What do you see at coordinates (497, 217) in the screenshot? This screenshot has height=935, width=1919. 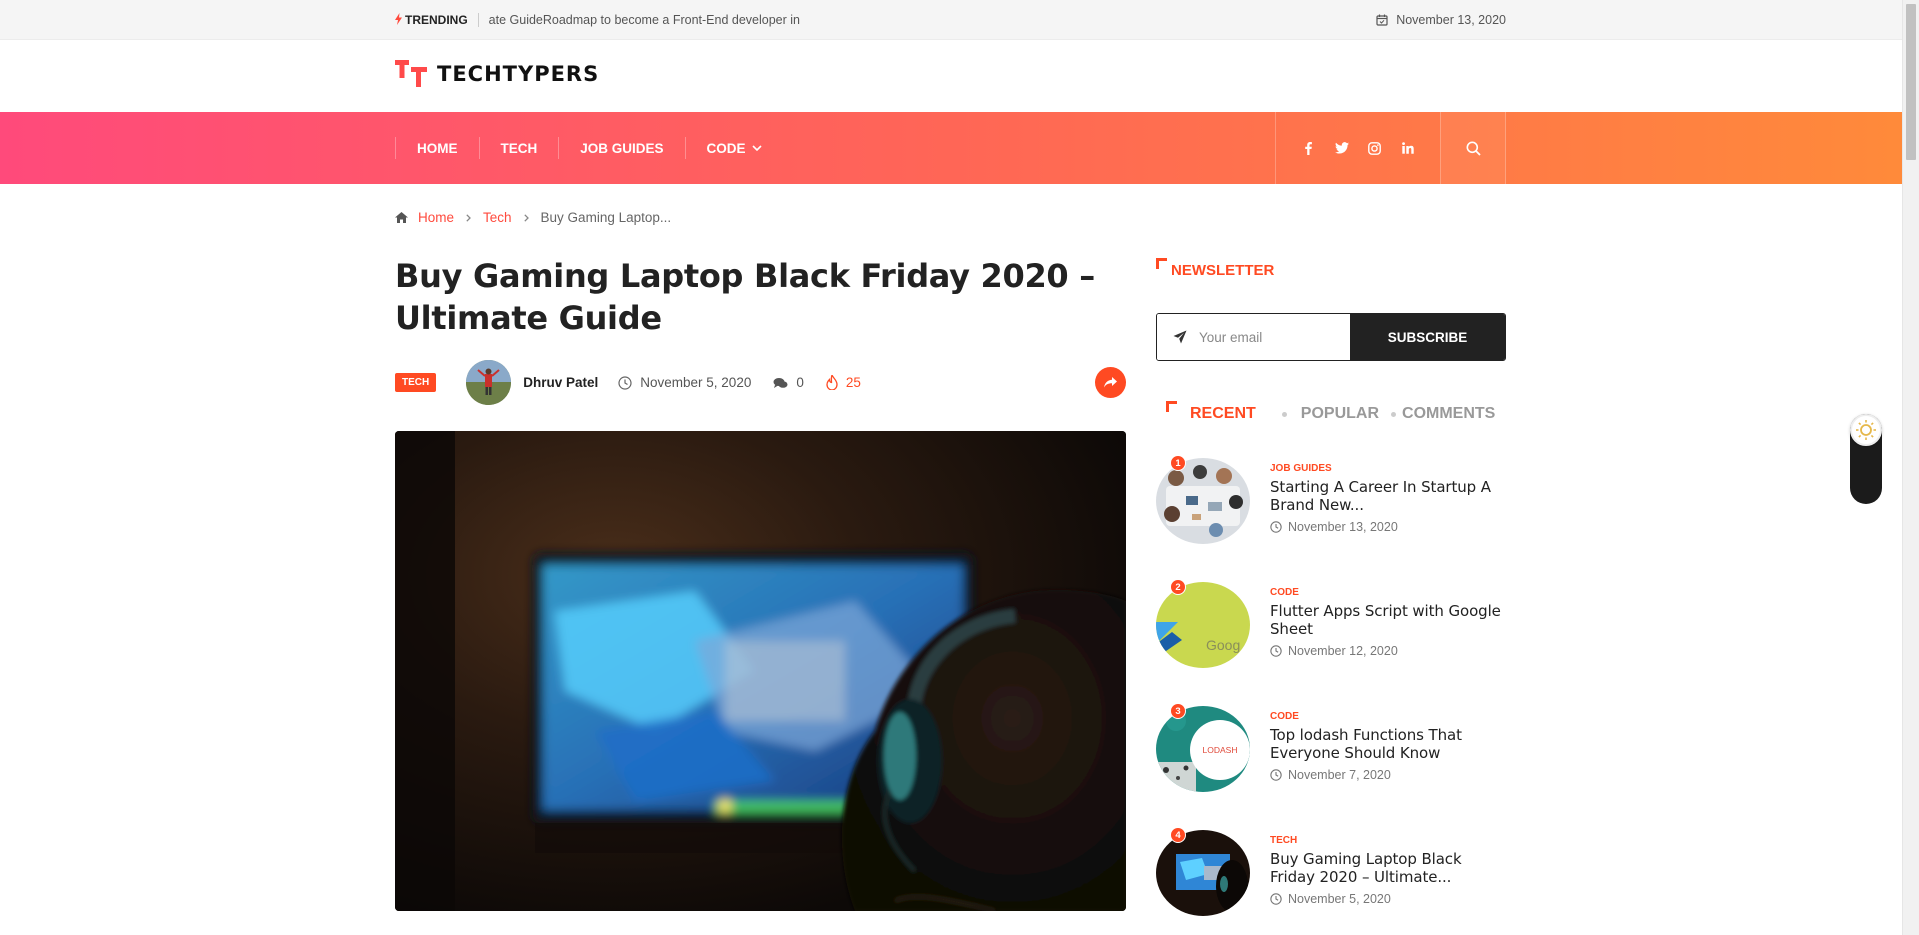 I see `breadcrumb-section: Tech` at bounding box center [497, 217].